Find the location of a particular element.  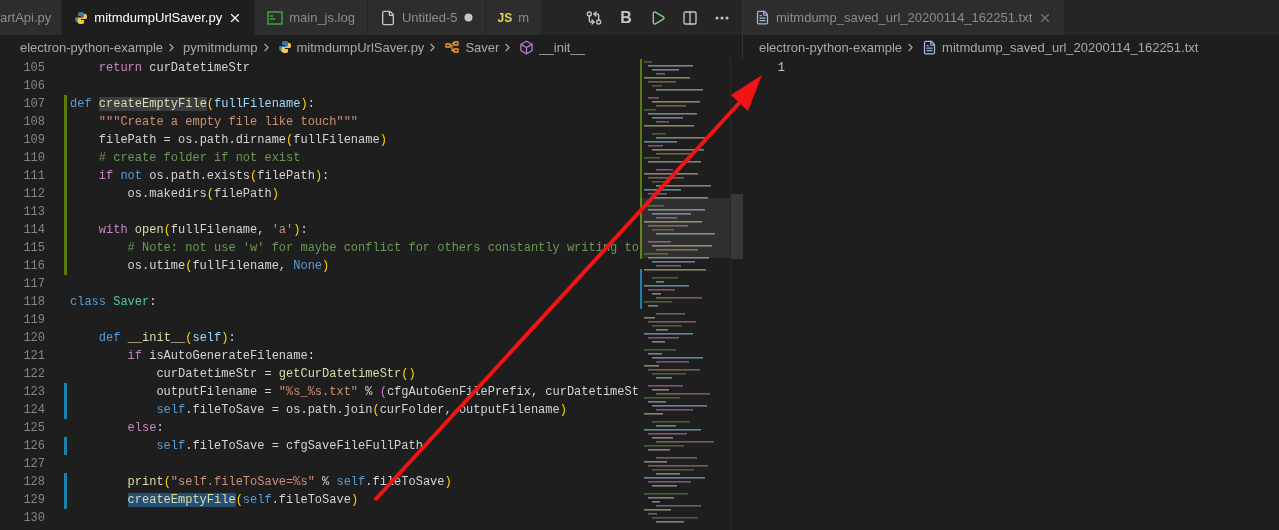

code-line: os.utime(fullFilename, None) is located at coordinates (228, 266).